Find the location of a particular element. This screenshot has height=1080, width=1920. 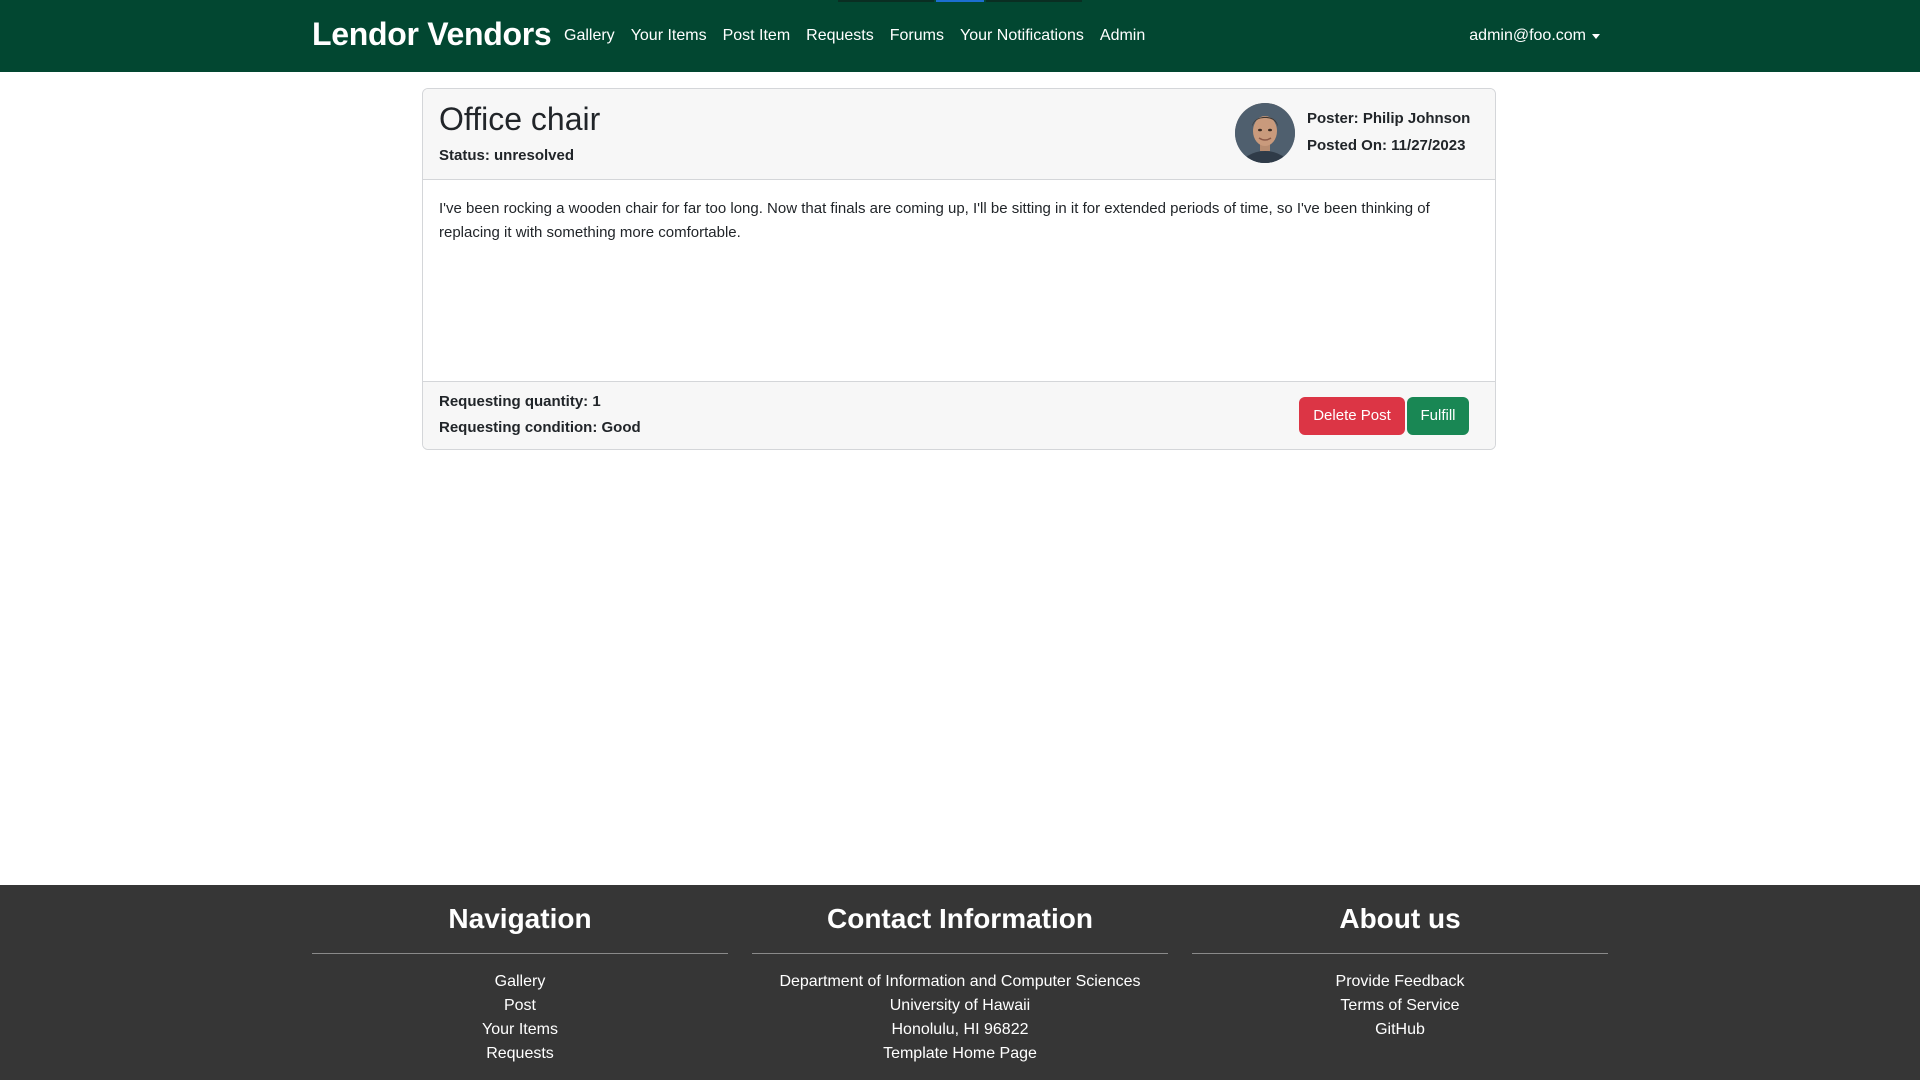

nav-link-post-item: Post Item is located at coordinates (757, 36).